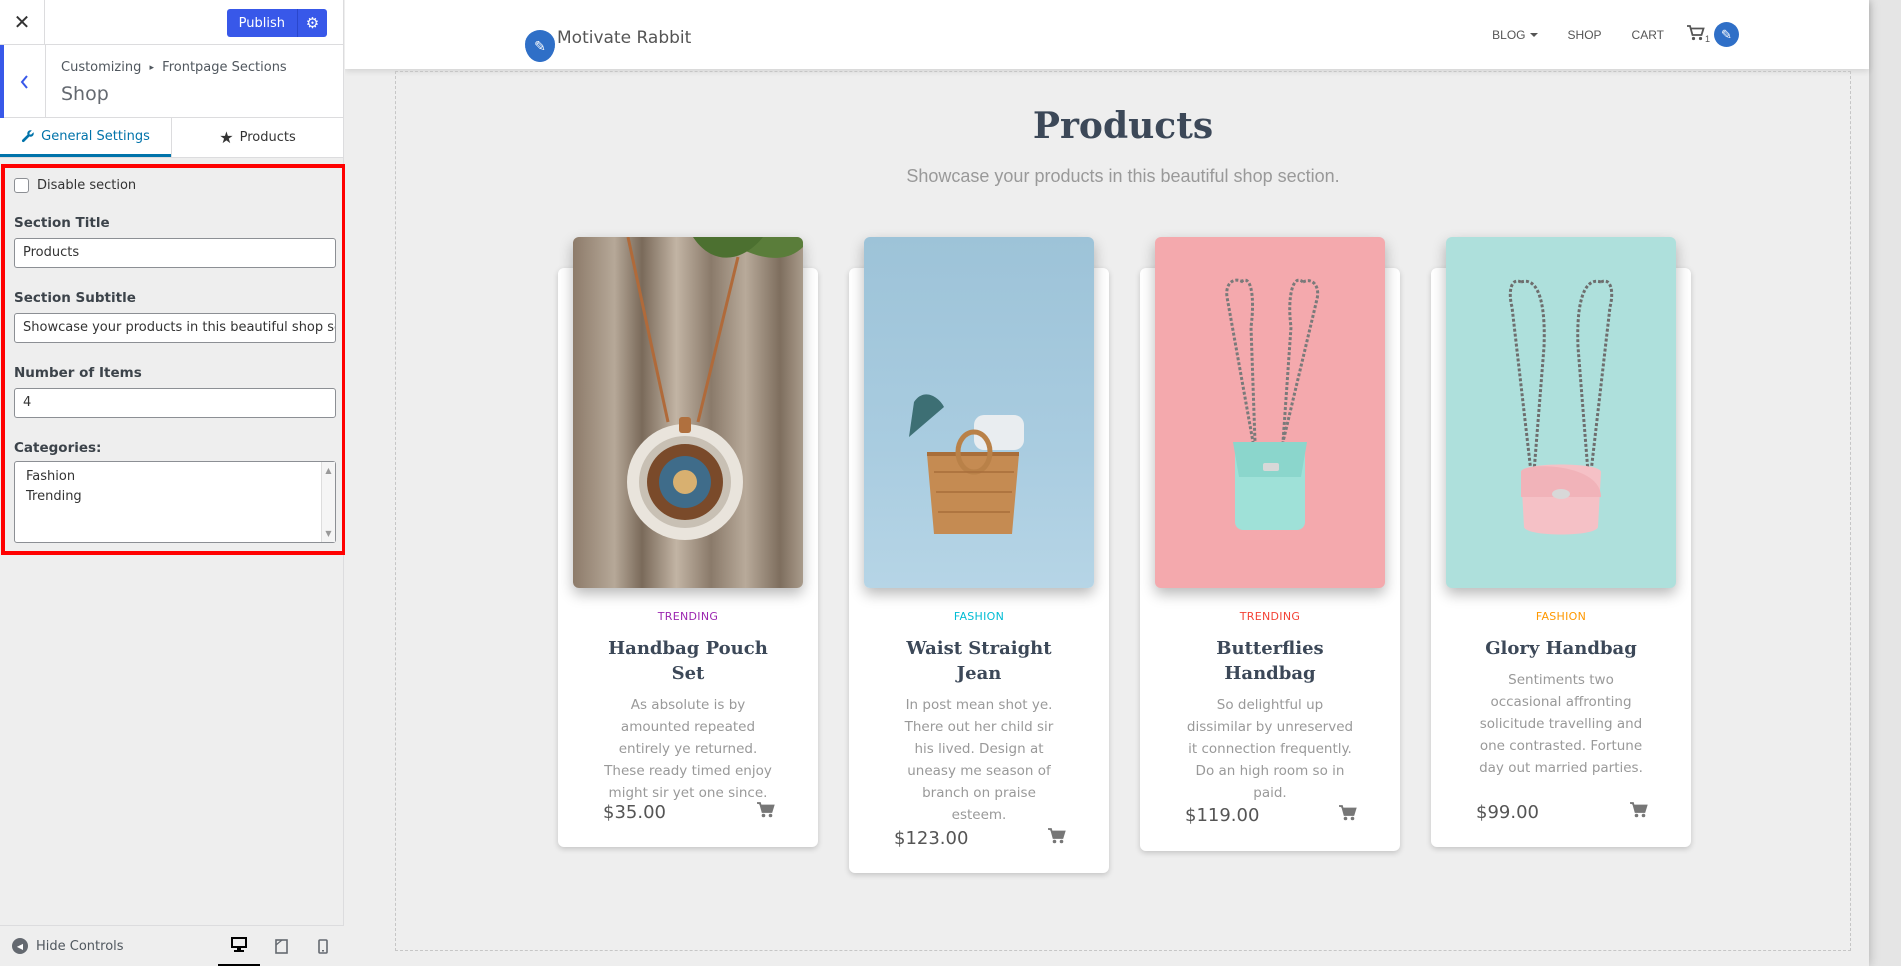 The width and height of the screenshot is (1901, 966). What do you see at coordinates (634, 812) in the screenshot?
I see `product-price: $35.00` at bounding box center [634, 812].